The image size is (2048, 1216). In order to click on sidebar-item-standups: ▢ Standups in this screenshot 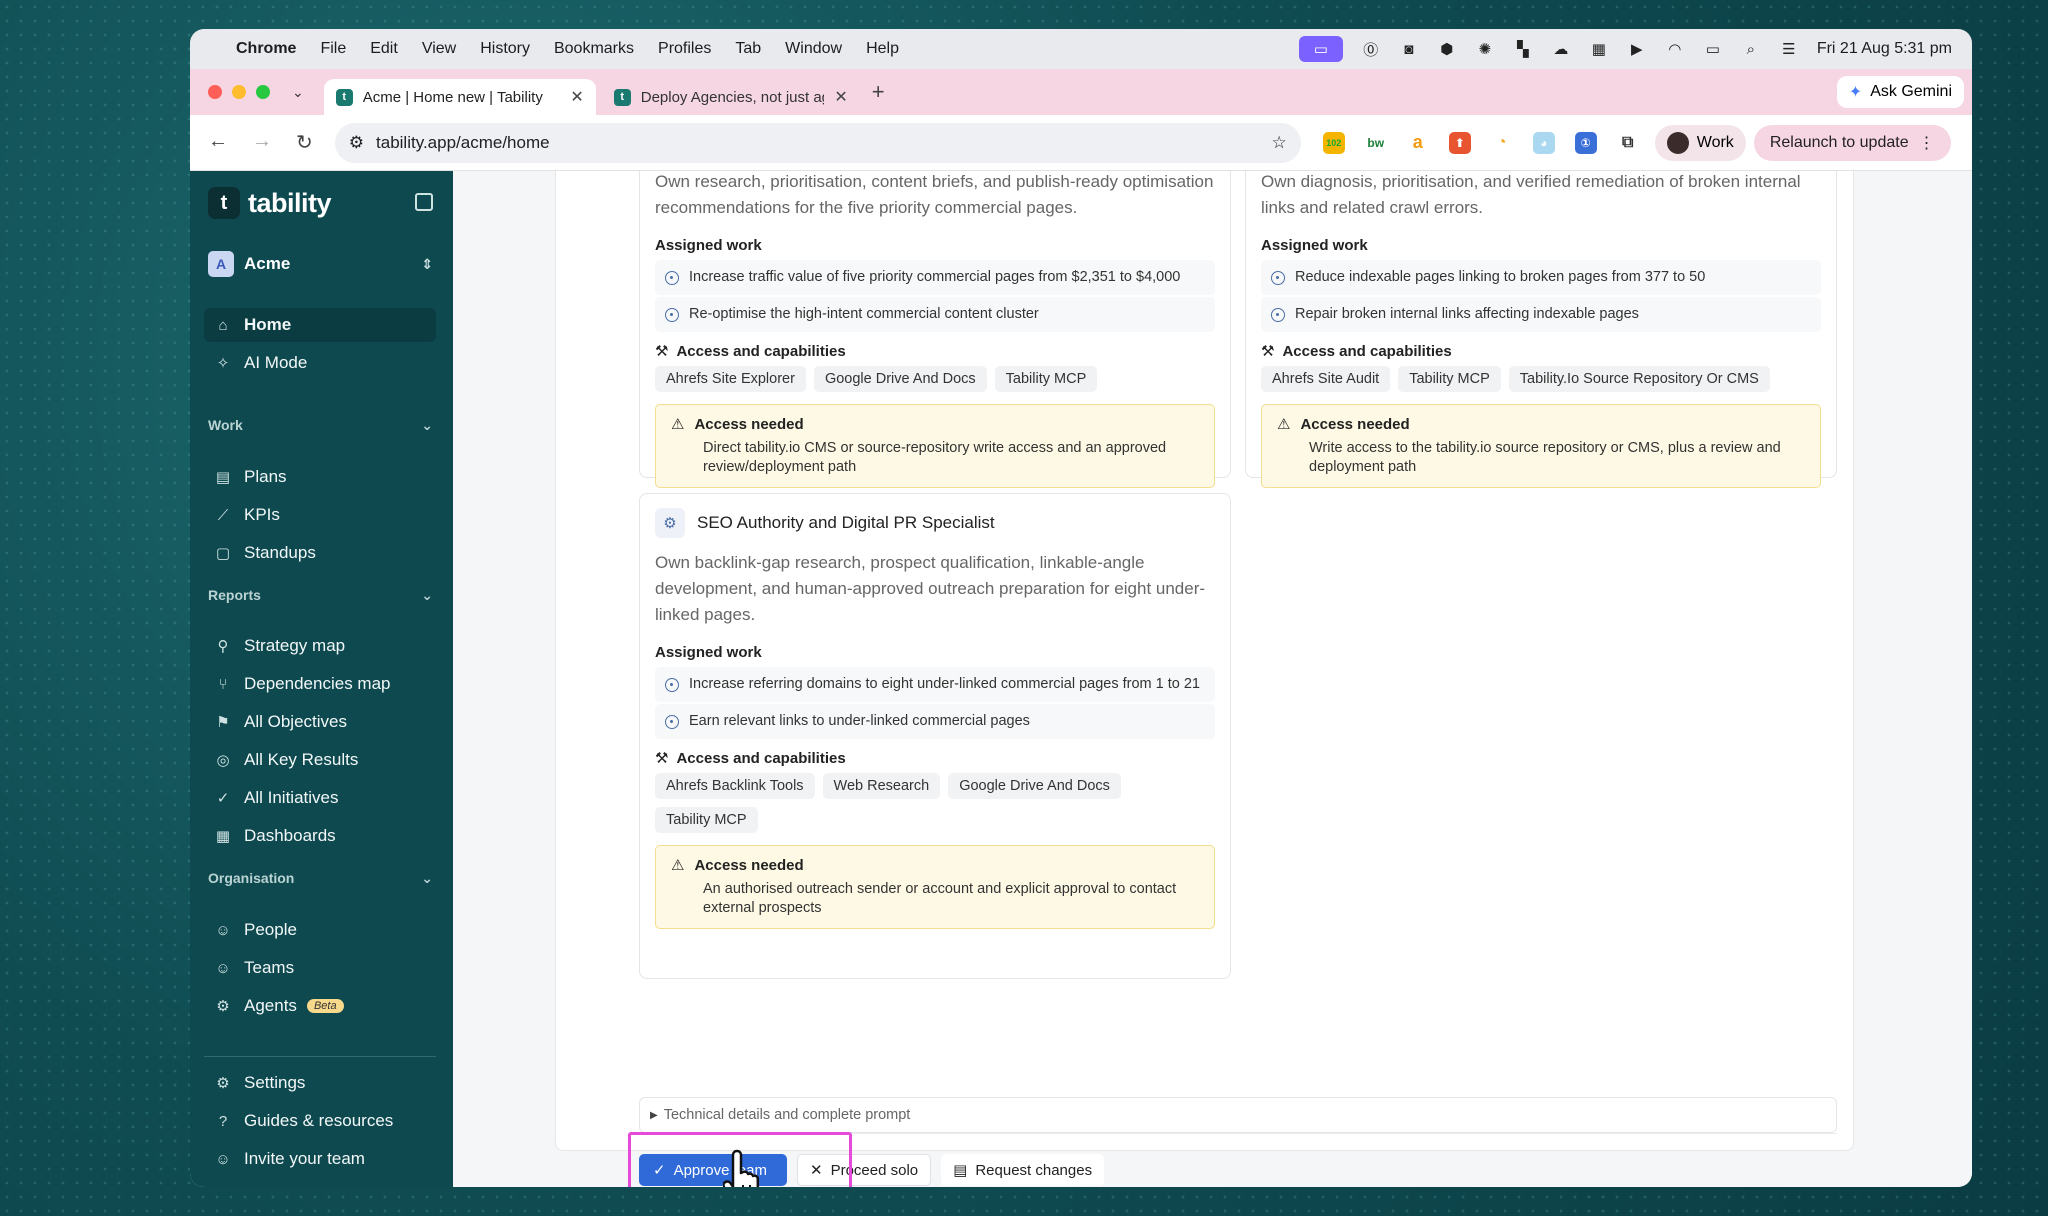, I will do `click(320, 553)`.